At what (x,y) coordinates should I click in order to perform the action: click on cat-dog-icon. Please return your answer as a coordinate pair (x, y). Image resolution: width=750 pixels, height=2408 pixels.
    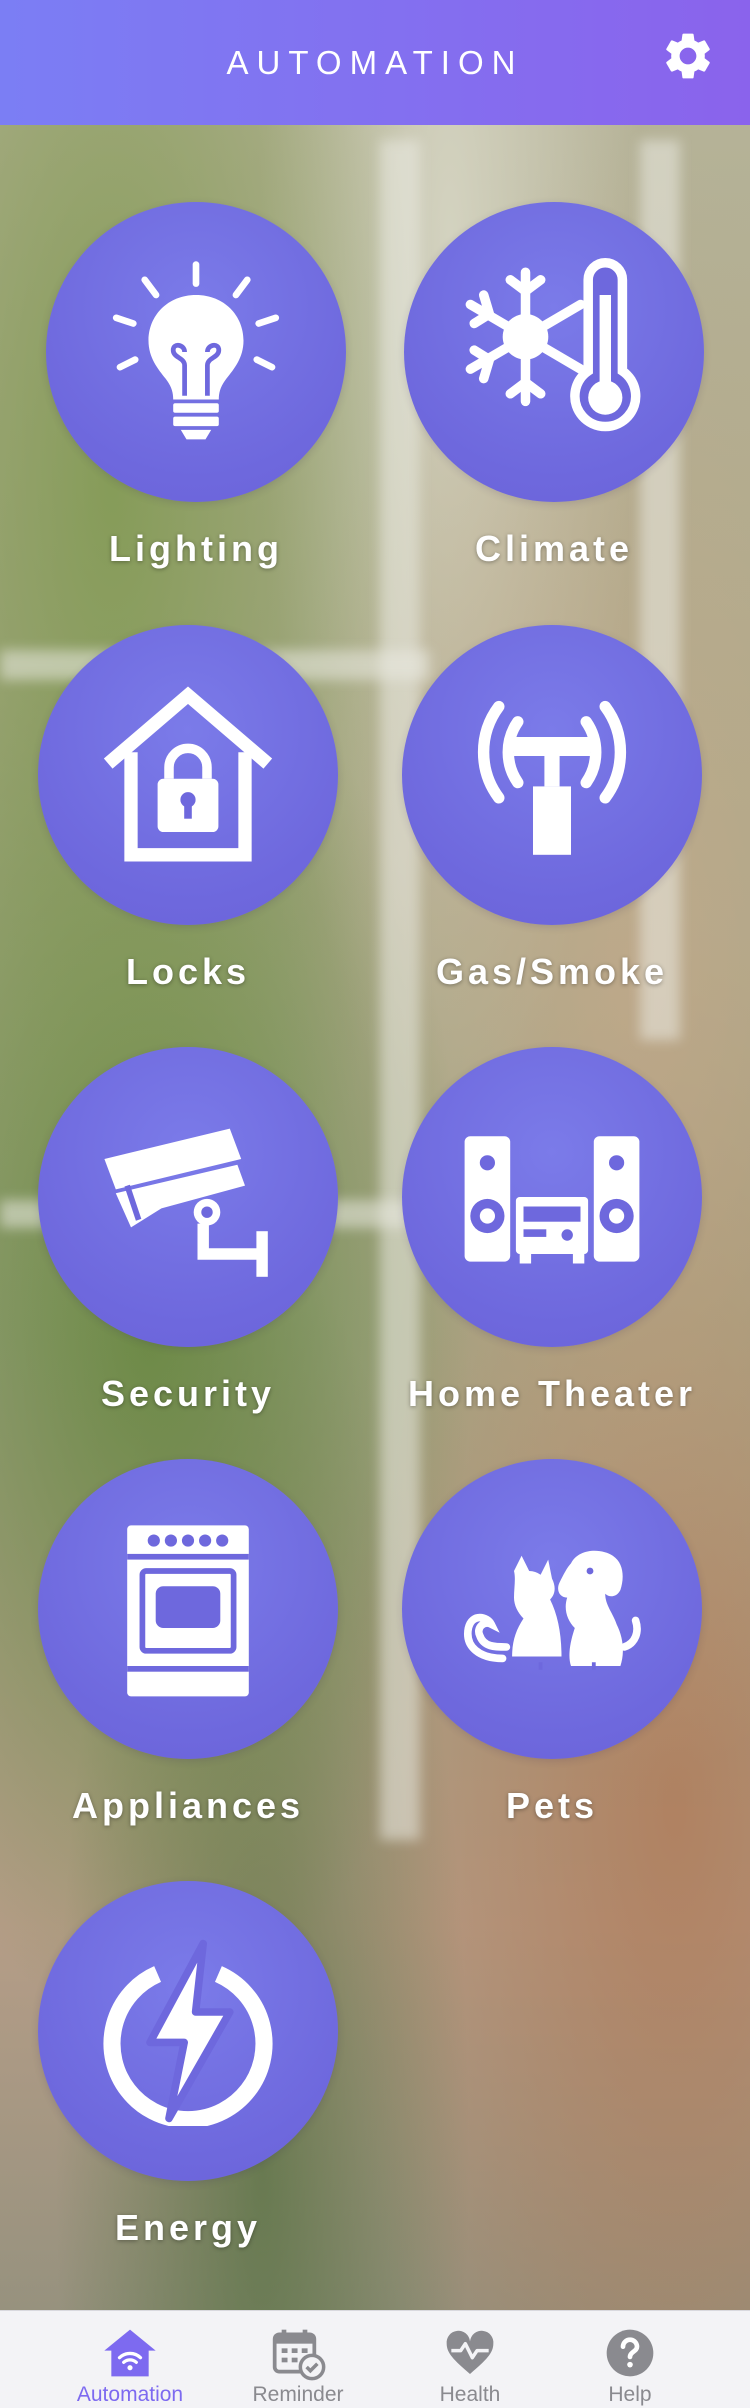
    Looking at the image, I should click on (552, 1610).